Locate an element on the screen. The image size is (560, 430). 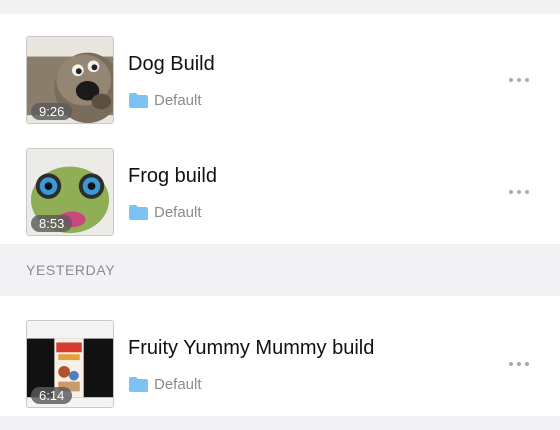
video-title: Frog build is located at coordinates (172, 176).